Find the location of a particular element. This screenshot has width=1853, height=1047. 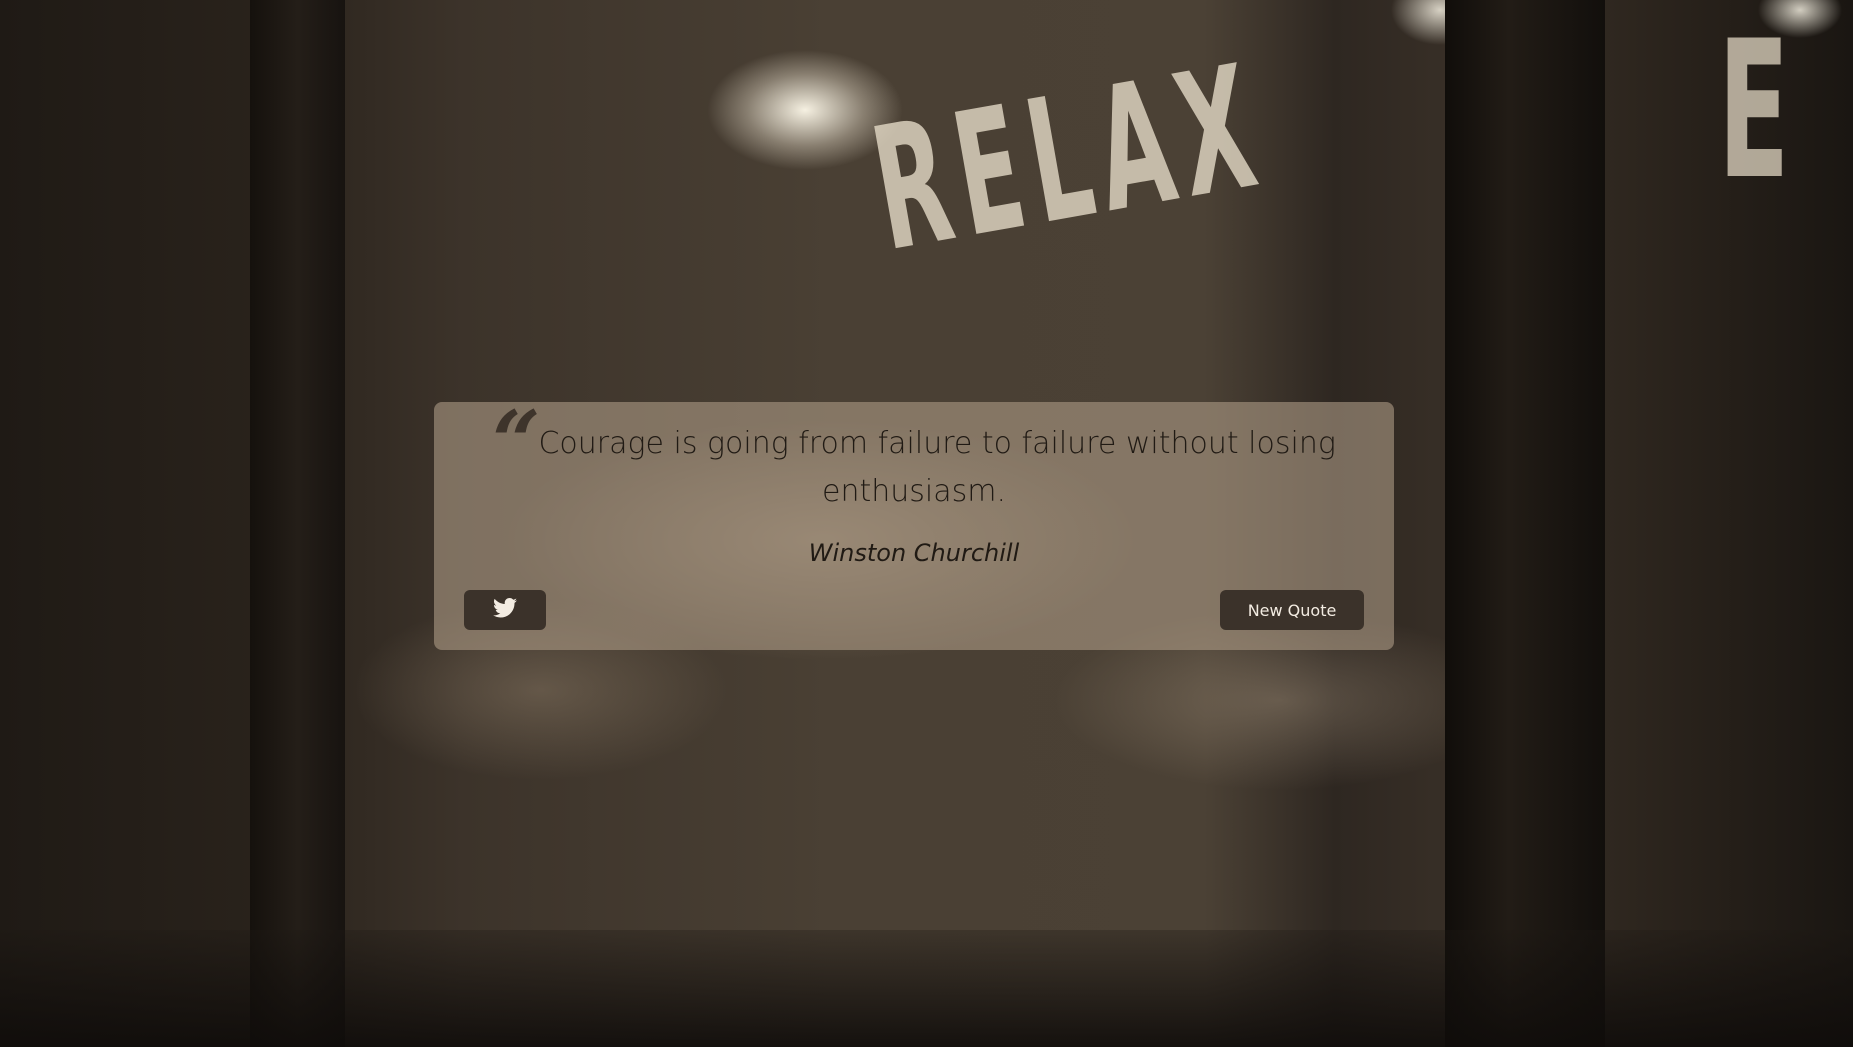

quote-left-icon: “ is located at coordinates (516, 441).